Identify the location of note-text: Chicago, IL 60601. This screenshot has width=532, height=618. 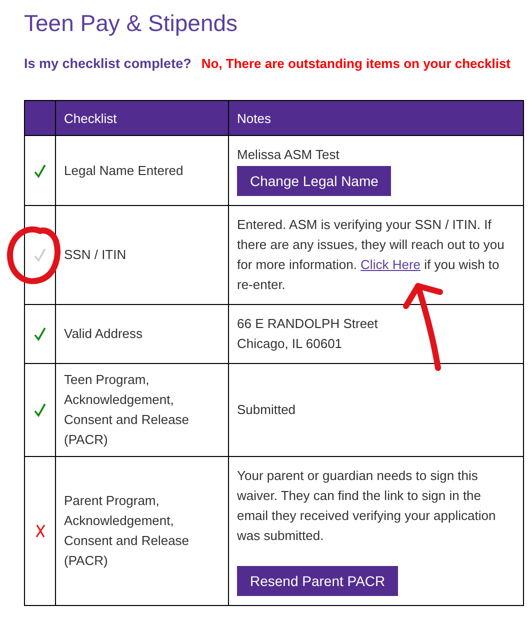
(290, 344).